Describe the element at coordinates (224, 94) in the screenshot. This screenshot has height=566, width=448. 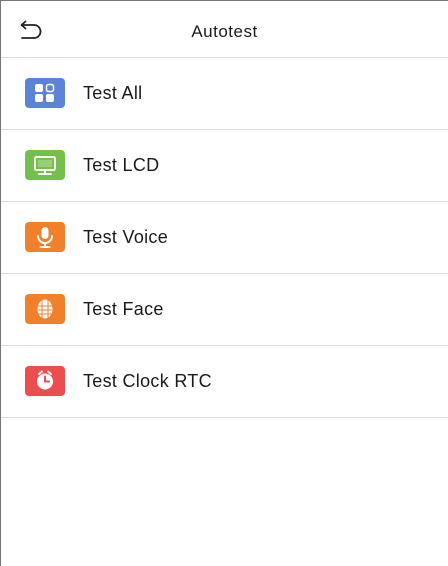
I see `menu-item-test-all: Test All` at that location.